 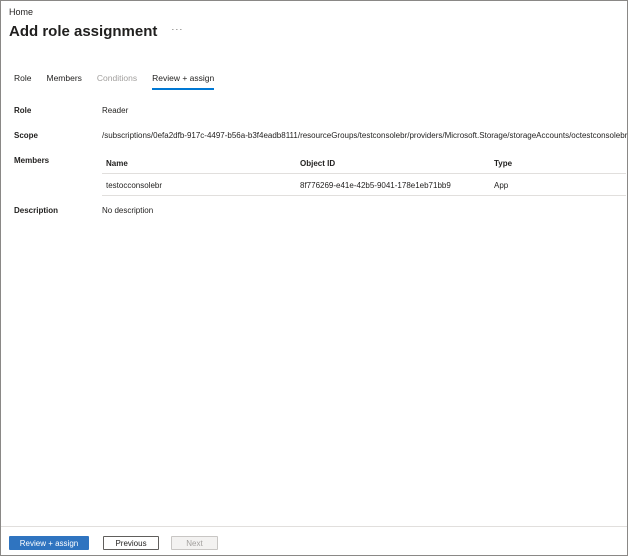 I want to click on role-value: Reader, so click(x=115, y=110).